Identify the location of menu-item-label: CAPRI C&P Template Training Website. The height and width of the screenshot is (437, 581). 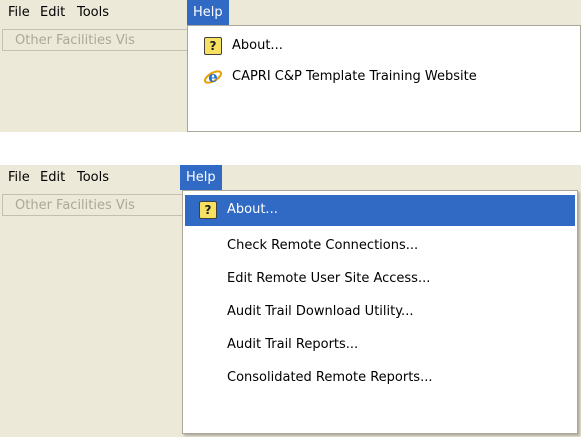
(354, 76).